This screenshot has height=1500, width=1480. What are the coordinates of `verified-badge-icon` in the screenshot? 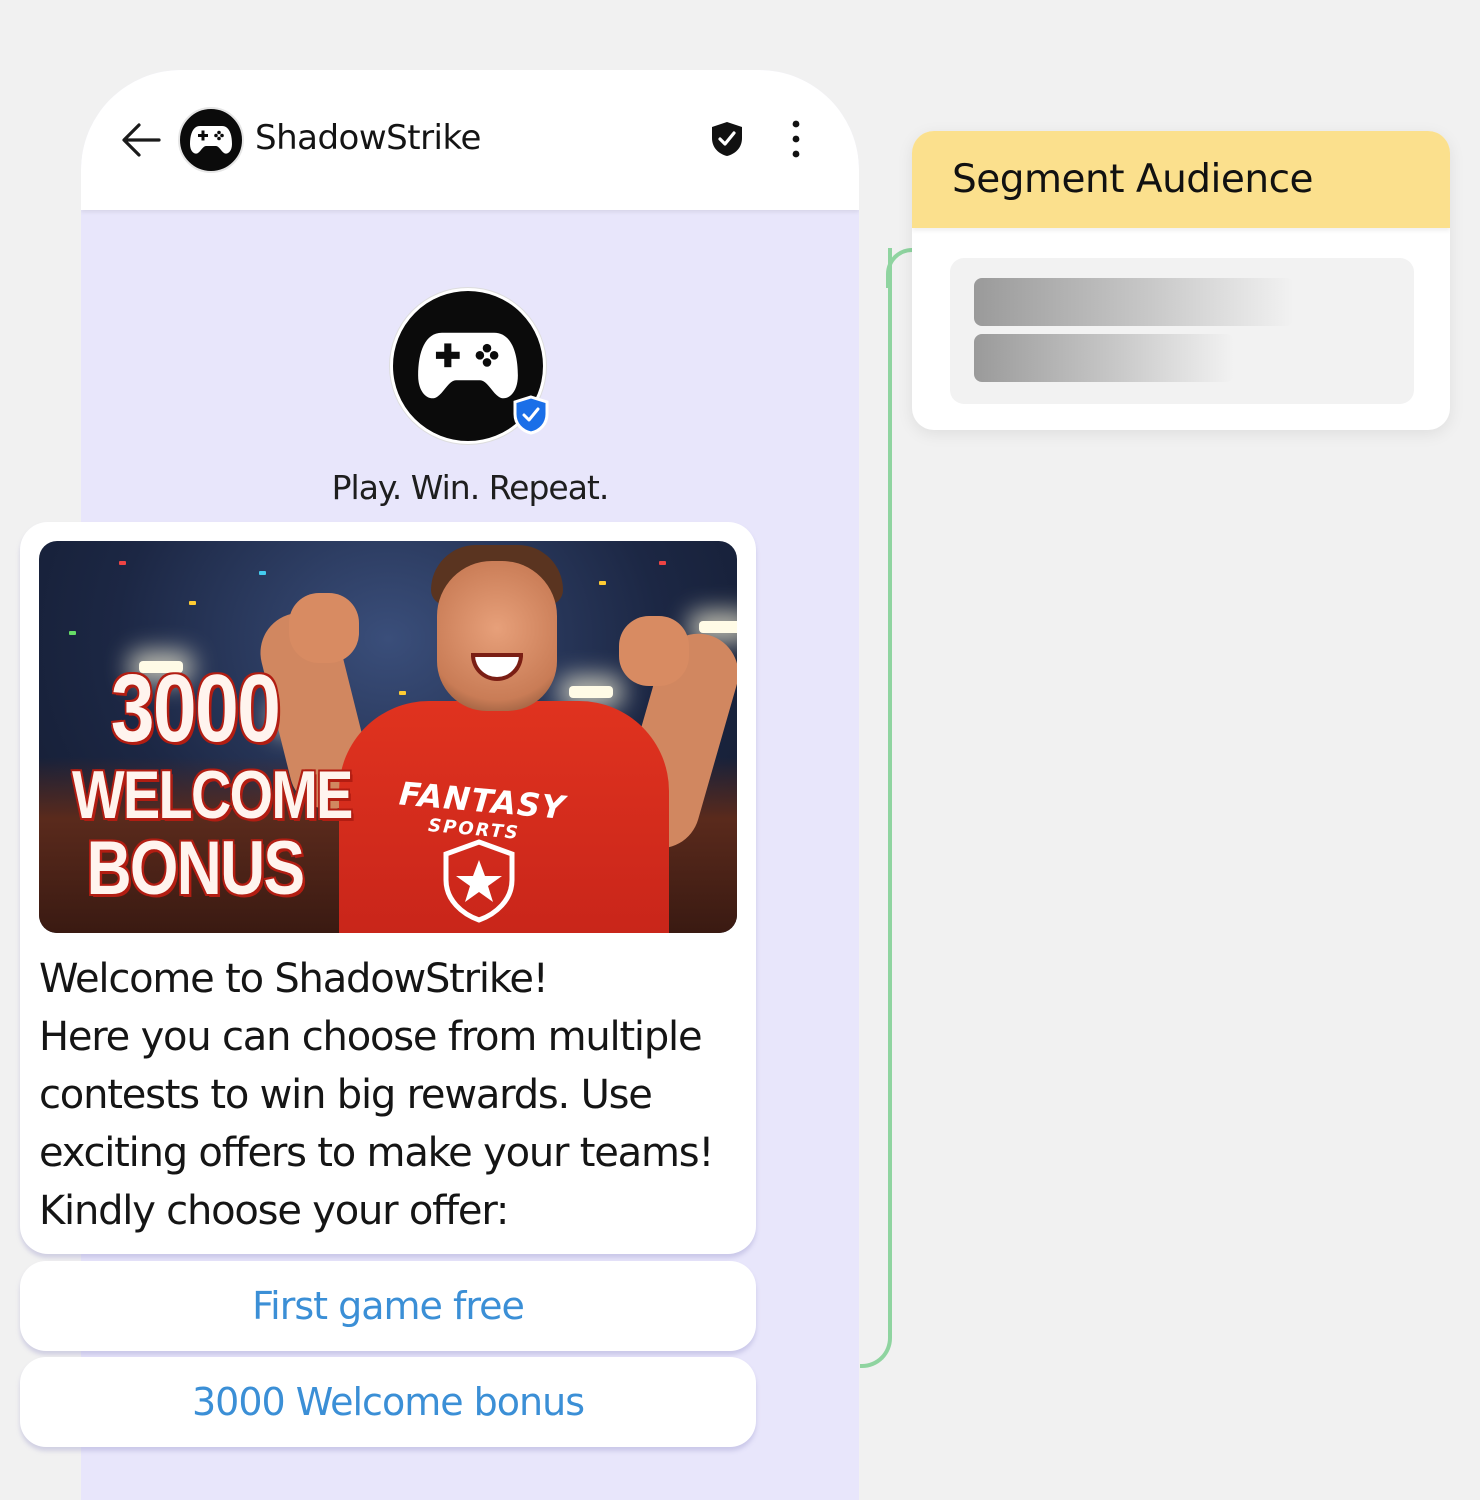 It's located at (531, 415).